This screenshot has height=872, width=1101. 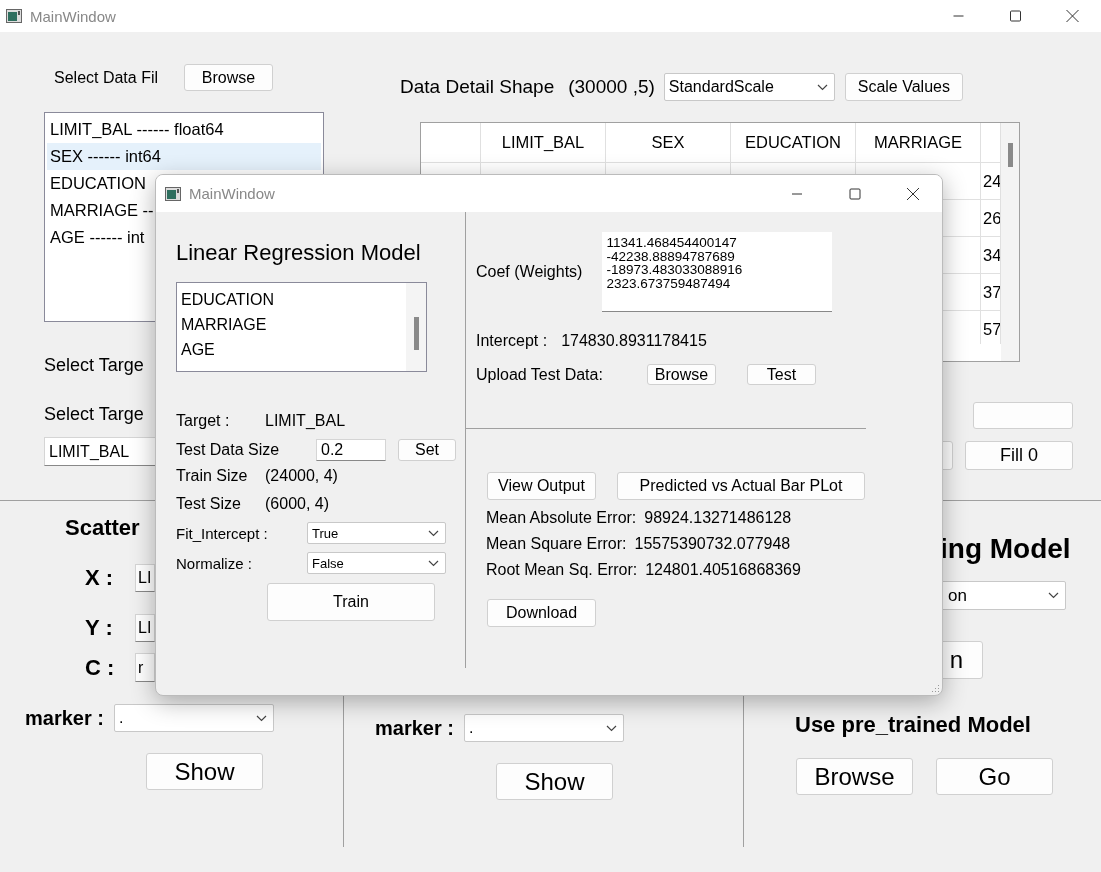 I want to click on column-header: EDUCATION, so click(x=793, y=143).